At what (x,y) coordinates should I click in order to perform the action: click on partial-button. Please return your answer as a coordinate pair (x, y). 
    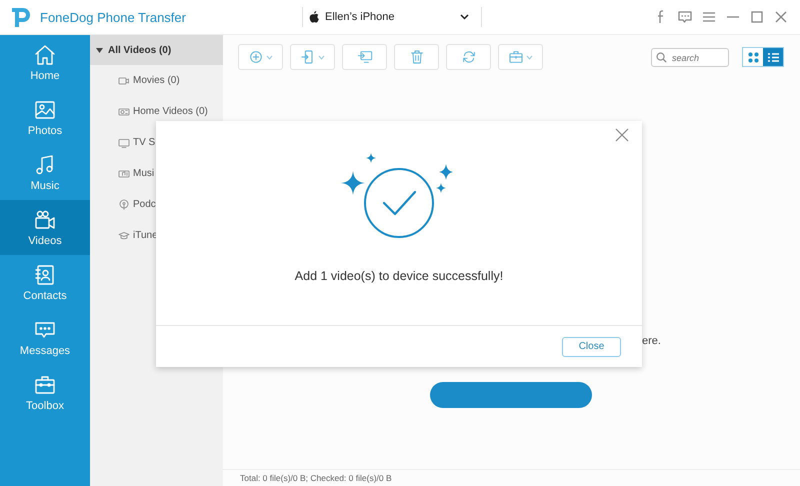
    Looking at the image, I should click on (511, 395).